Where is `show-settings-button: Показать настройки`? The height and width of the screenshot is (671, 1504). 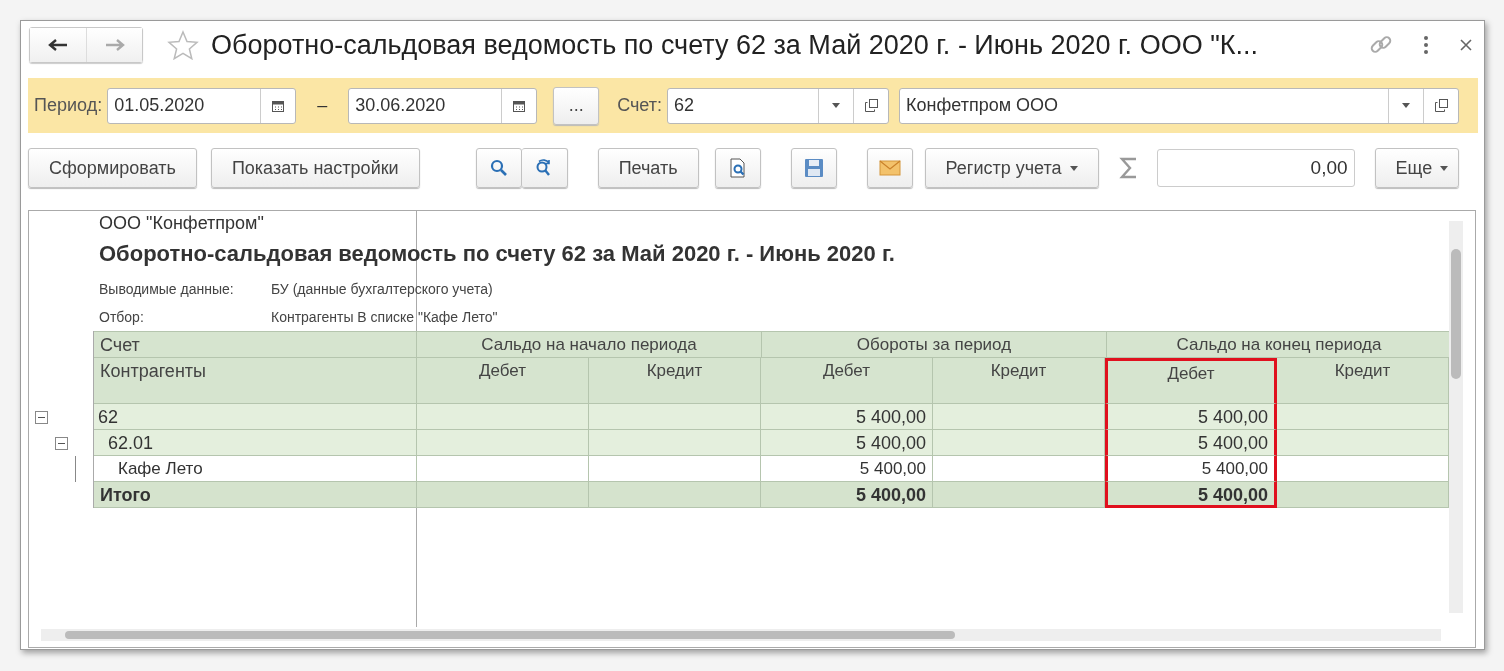 show-settings-button: Показать настройки is located at coordinates (315, 168).